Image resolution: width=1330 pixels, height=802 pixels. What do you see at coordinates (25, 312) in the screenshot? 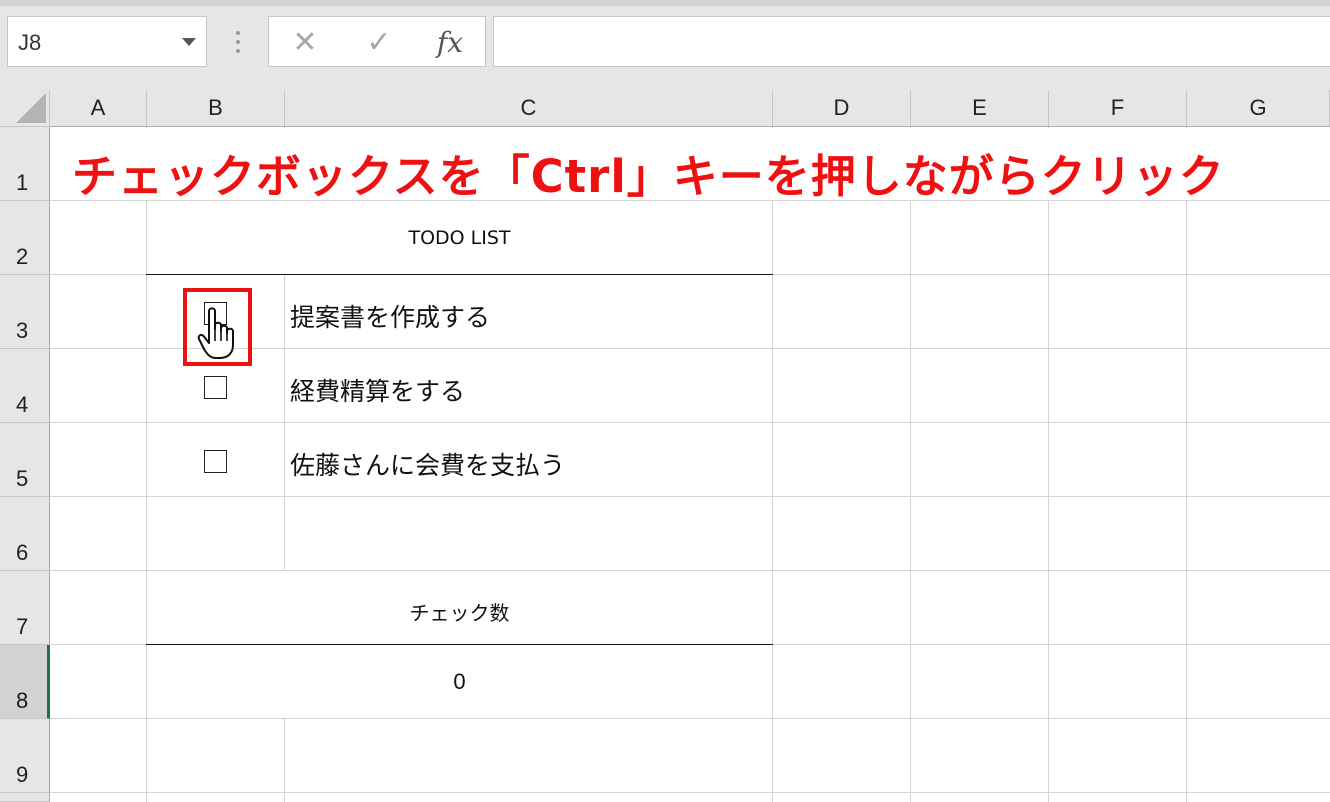
I see `row-header-3: 3` at bounding box center [25, 312].